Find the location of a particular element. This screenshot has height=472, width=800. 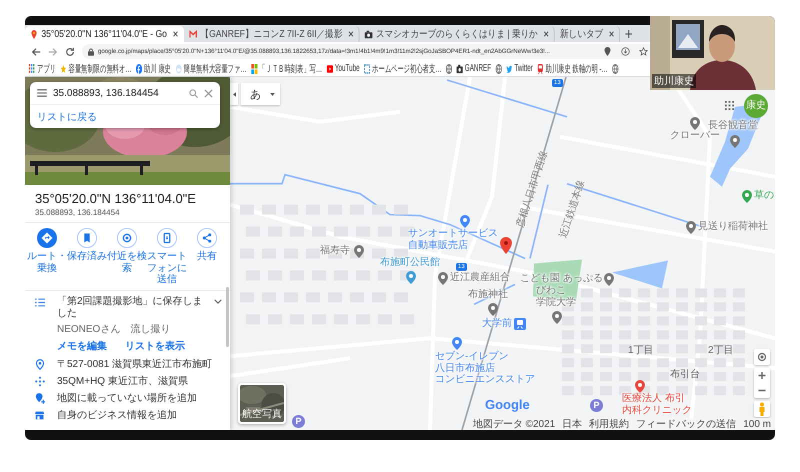

text-link: リストを表示 is located at coordinates (155, 345).